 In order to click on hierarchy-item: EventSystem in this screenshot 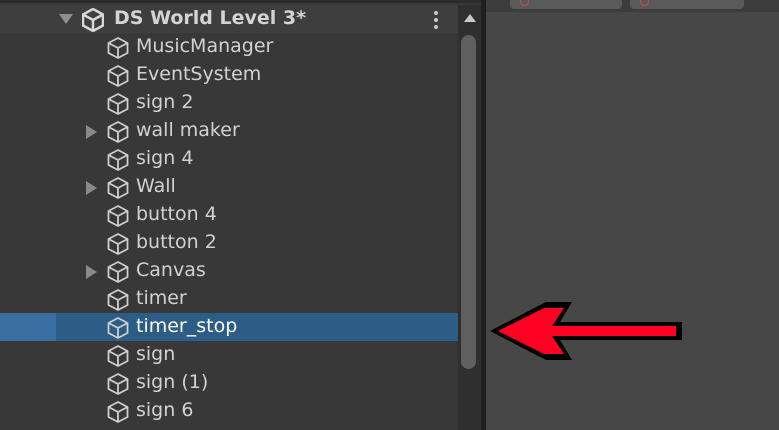, I will do `click(229, 75)`.